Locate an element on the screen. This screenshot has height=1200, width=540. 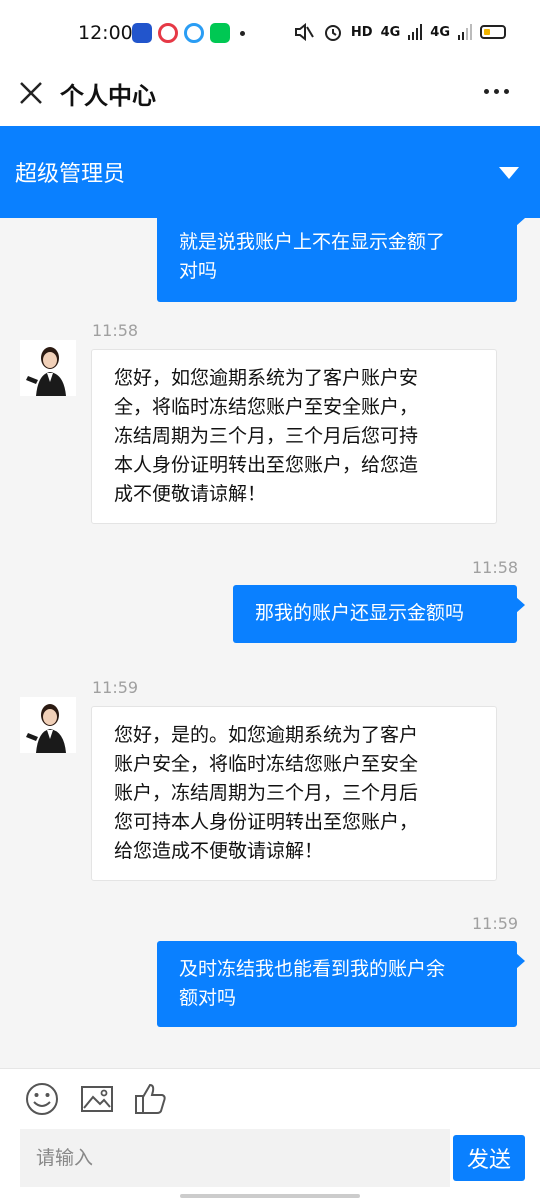
chevron-down-icon is located at coordinates (509, 173).